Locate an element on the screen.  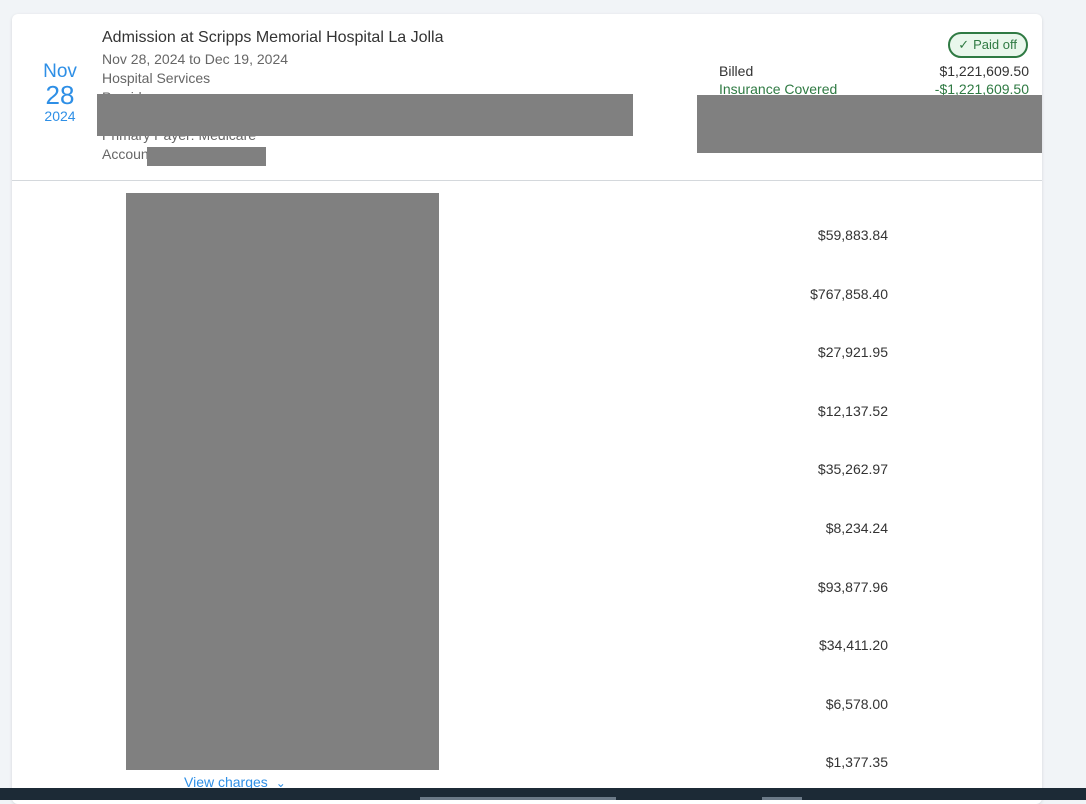
visit-day: 28 is located at coordinates (60, 95).